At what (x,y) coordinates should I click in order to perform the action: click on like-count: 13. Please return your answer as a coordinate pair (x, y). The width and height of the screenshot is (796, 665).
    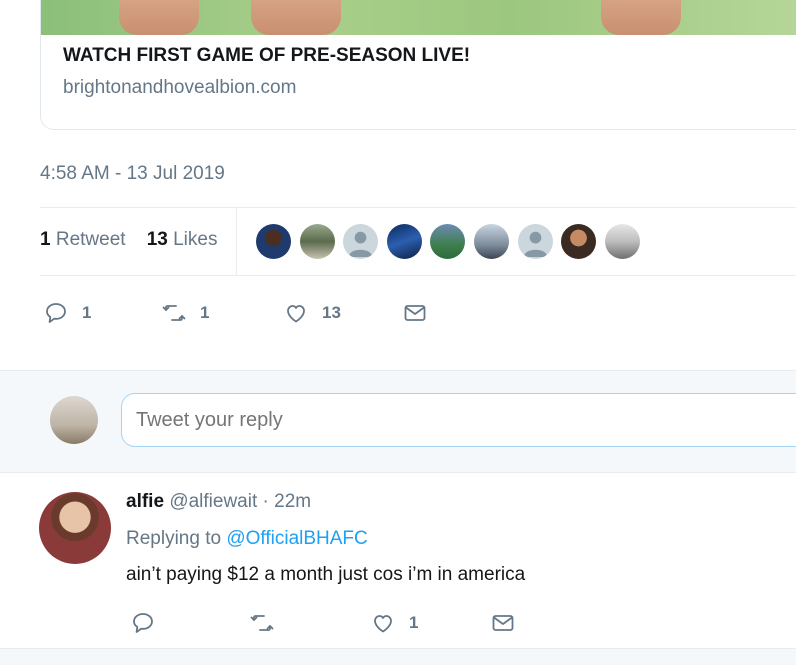
    Looking at the image, I should click on (331, 312).